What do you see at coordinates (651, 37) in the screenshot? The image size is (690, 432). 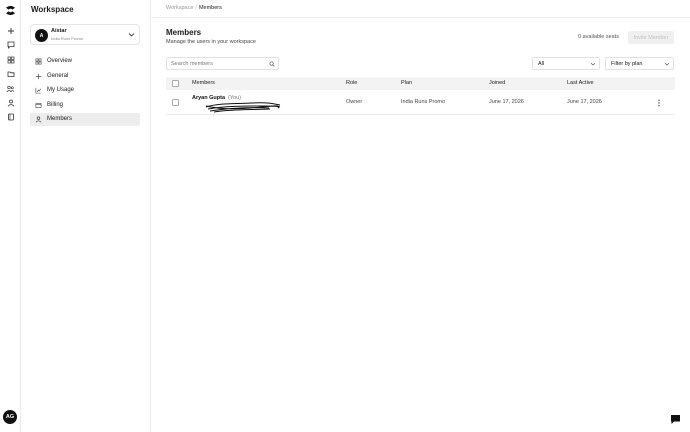 I see `invite-member-button: Invite Member` at bounding box center [651, 37].